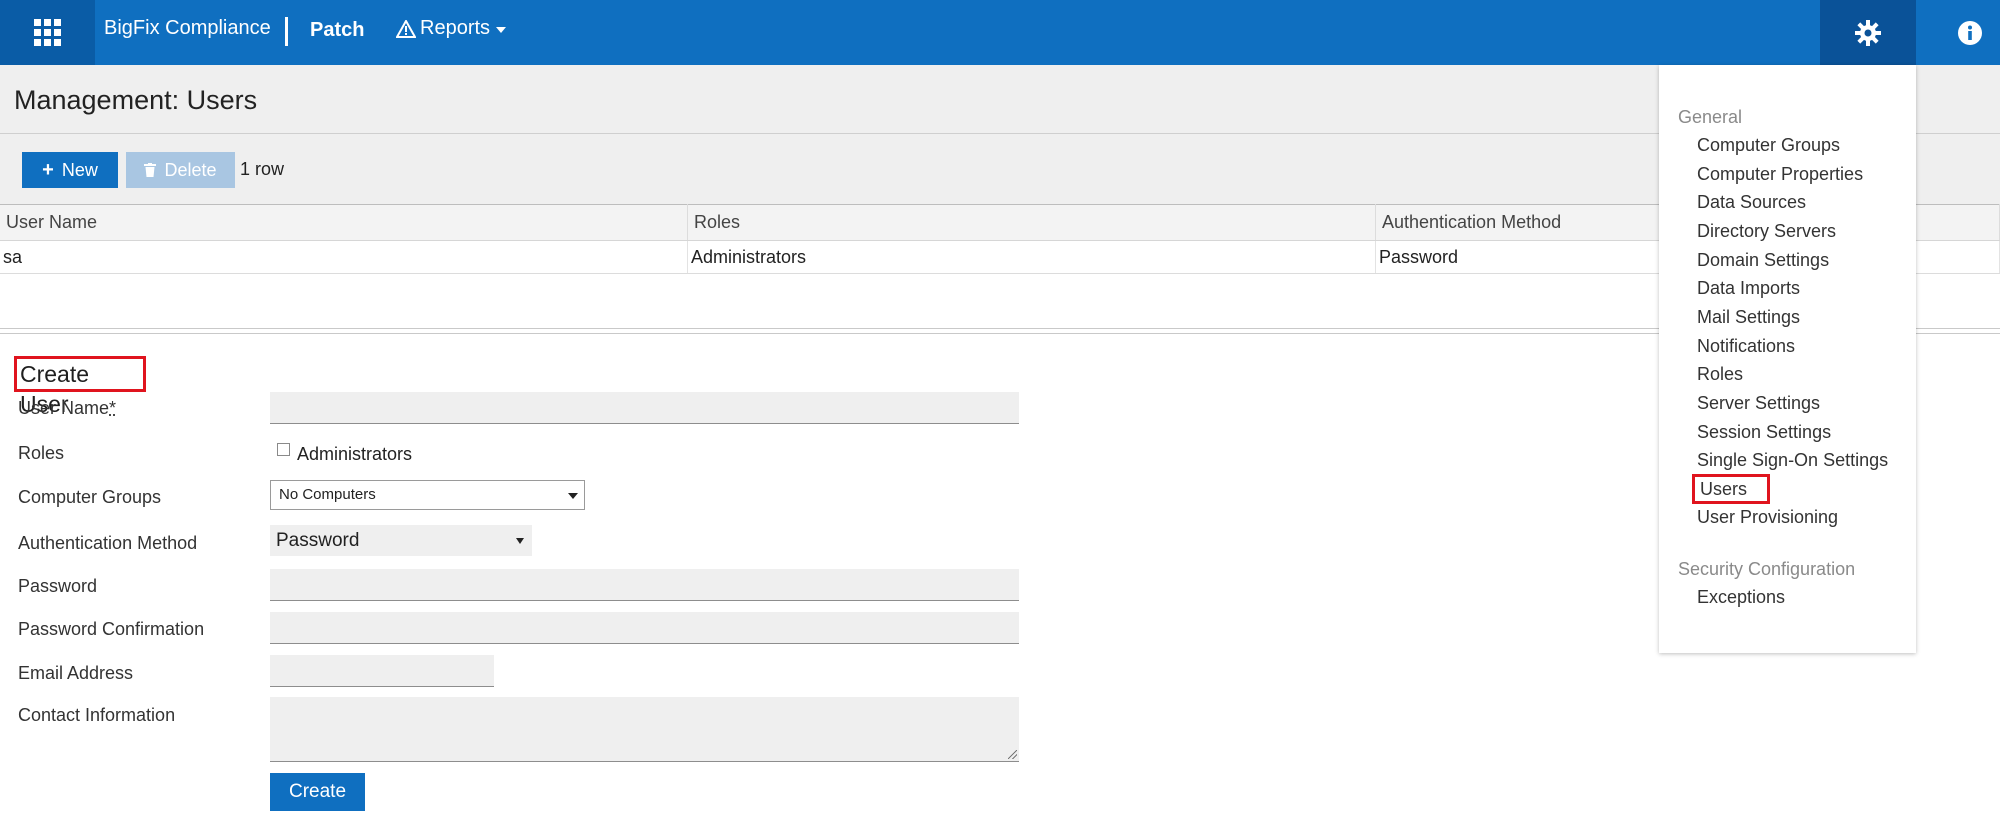 The image size is (2000, 835). What do you see at coordinates (262, 169) in the screenshot?
I see `row-count: 1 row` at bounding box center [262, 169].